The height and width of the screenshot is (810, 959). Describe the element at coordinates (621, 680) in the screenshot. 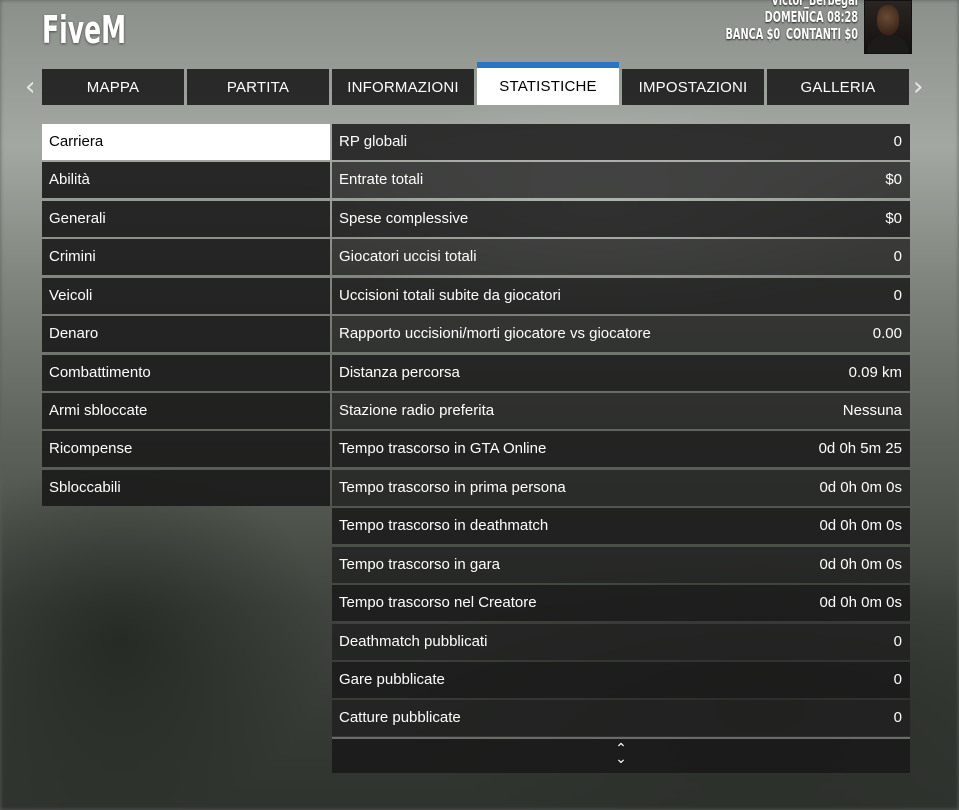

I see `stat-row: Gare pubblicate 0` at that location.